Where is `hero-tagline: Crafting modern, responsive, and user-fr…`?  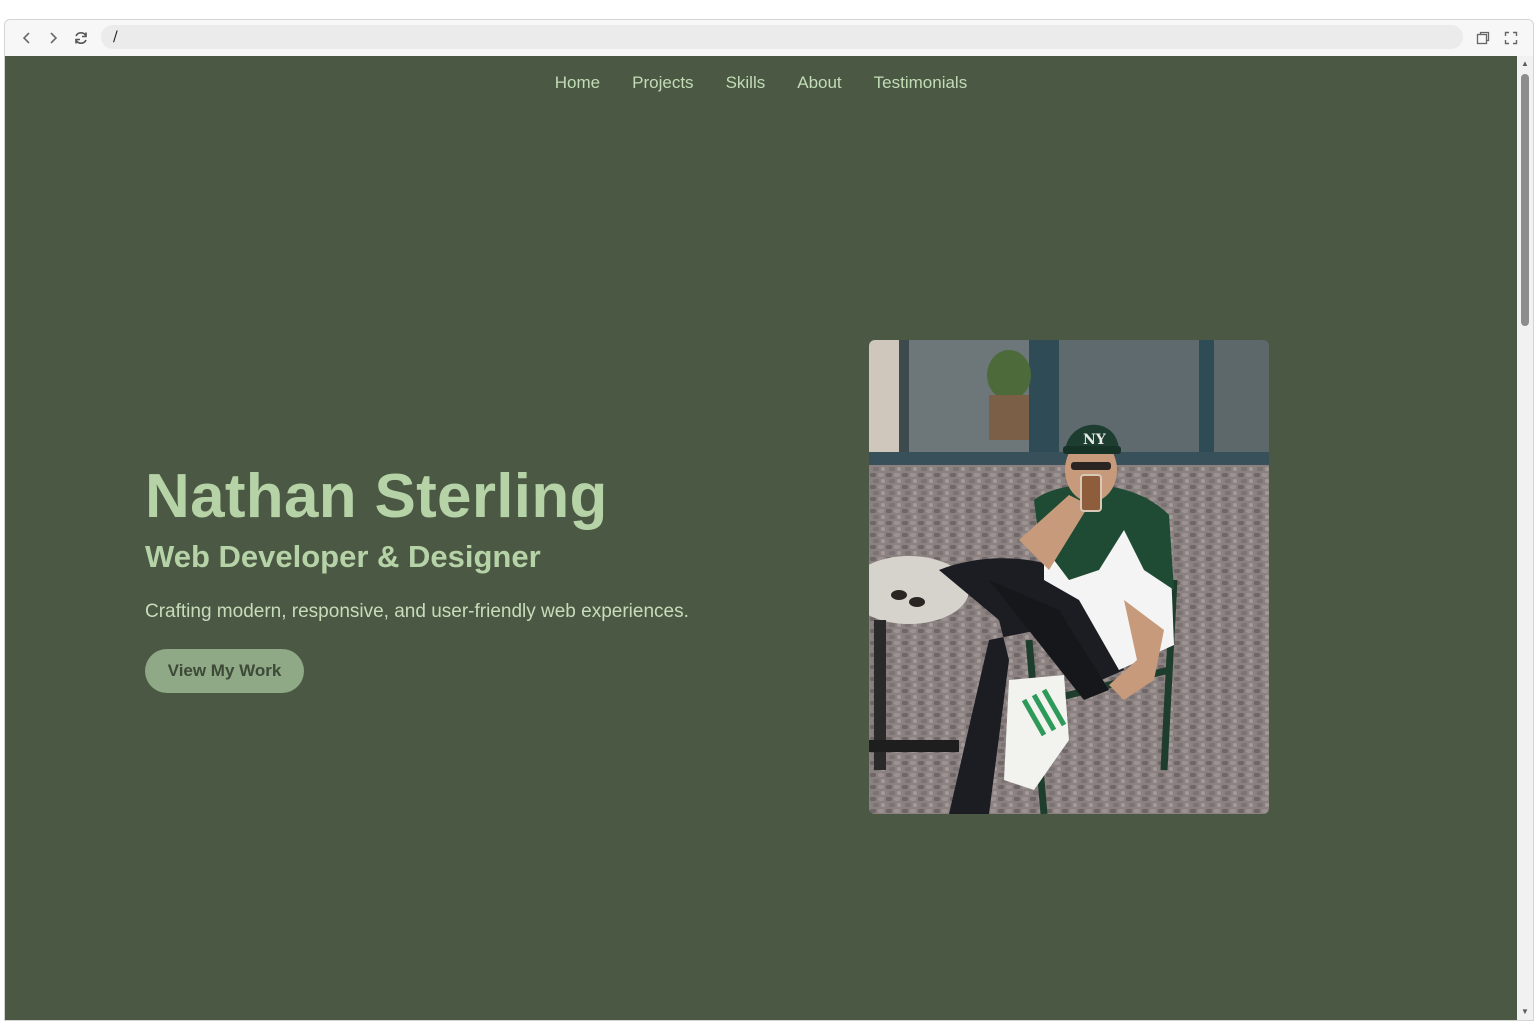
hero-tagline: Crafting modern, responsive, and user-fr… is located at coordinates (417, 611).